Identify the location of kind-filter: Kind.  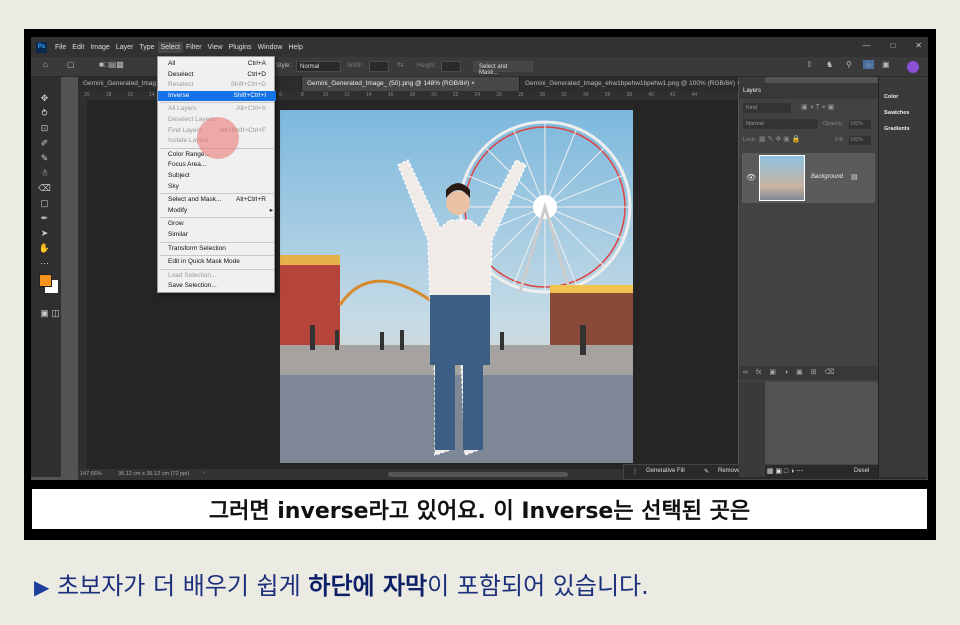
(767, 108).